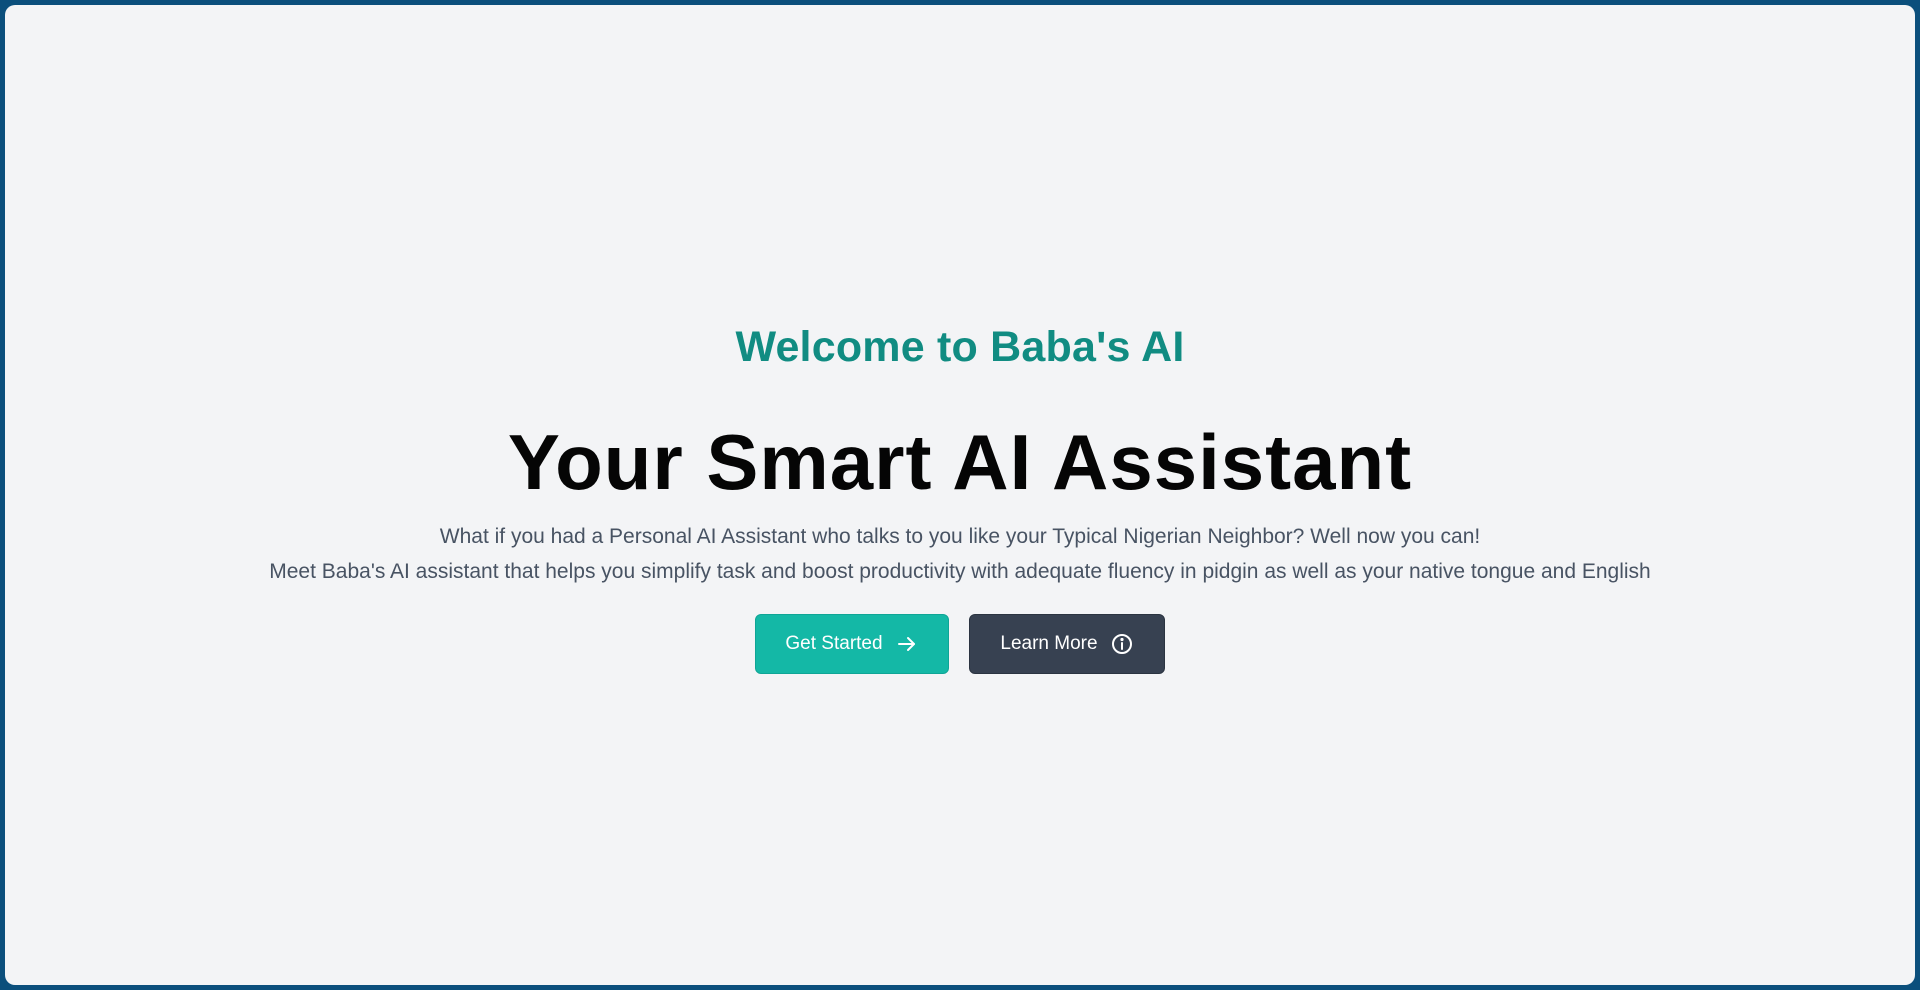  Describe the element at coordinates (1121, 644) in the screenshot. I see `info-circle-icon` at that location.